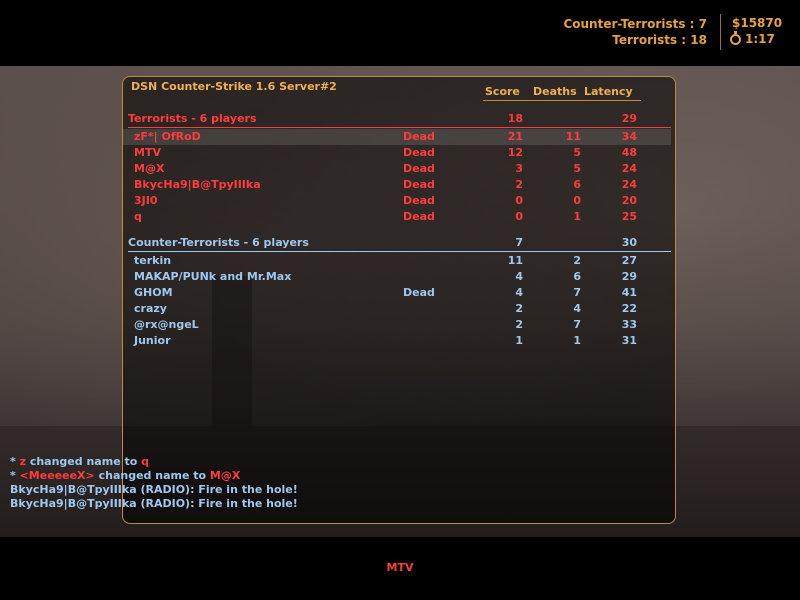 The width and height of the screenshot is (800, 600). What do you see at coordinates (146, 200) in the screenshot?
I see `player-name: 3JI0` at bounding box center [146, 200].